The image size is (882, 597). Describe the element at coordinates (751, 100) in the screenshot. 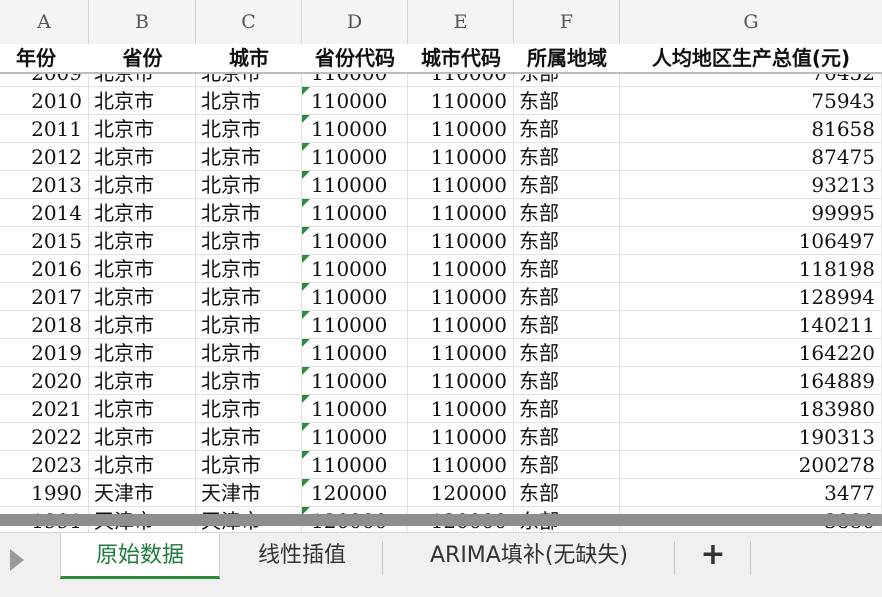

I see `cell-gdp-per-capita: 75943` at that location.